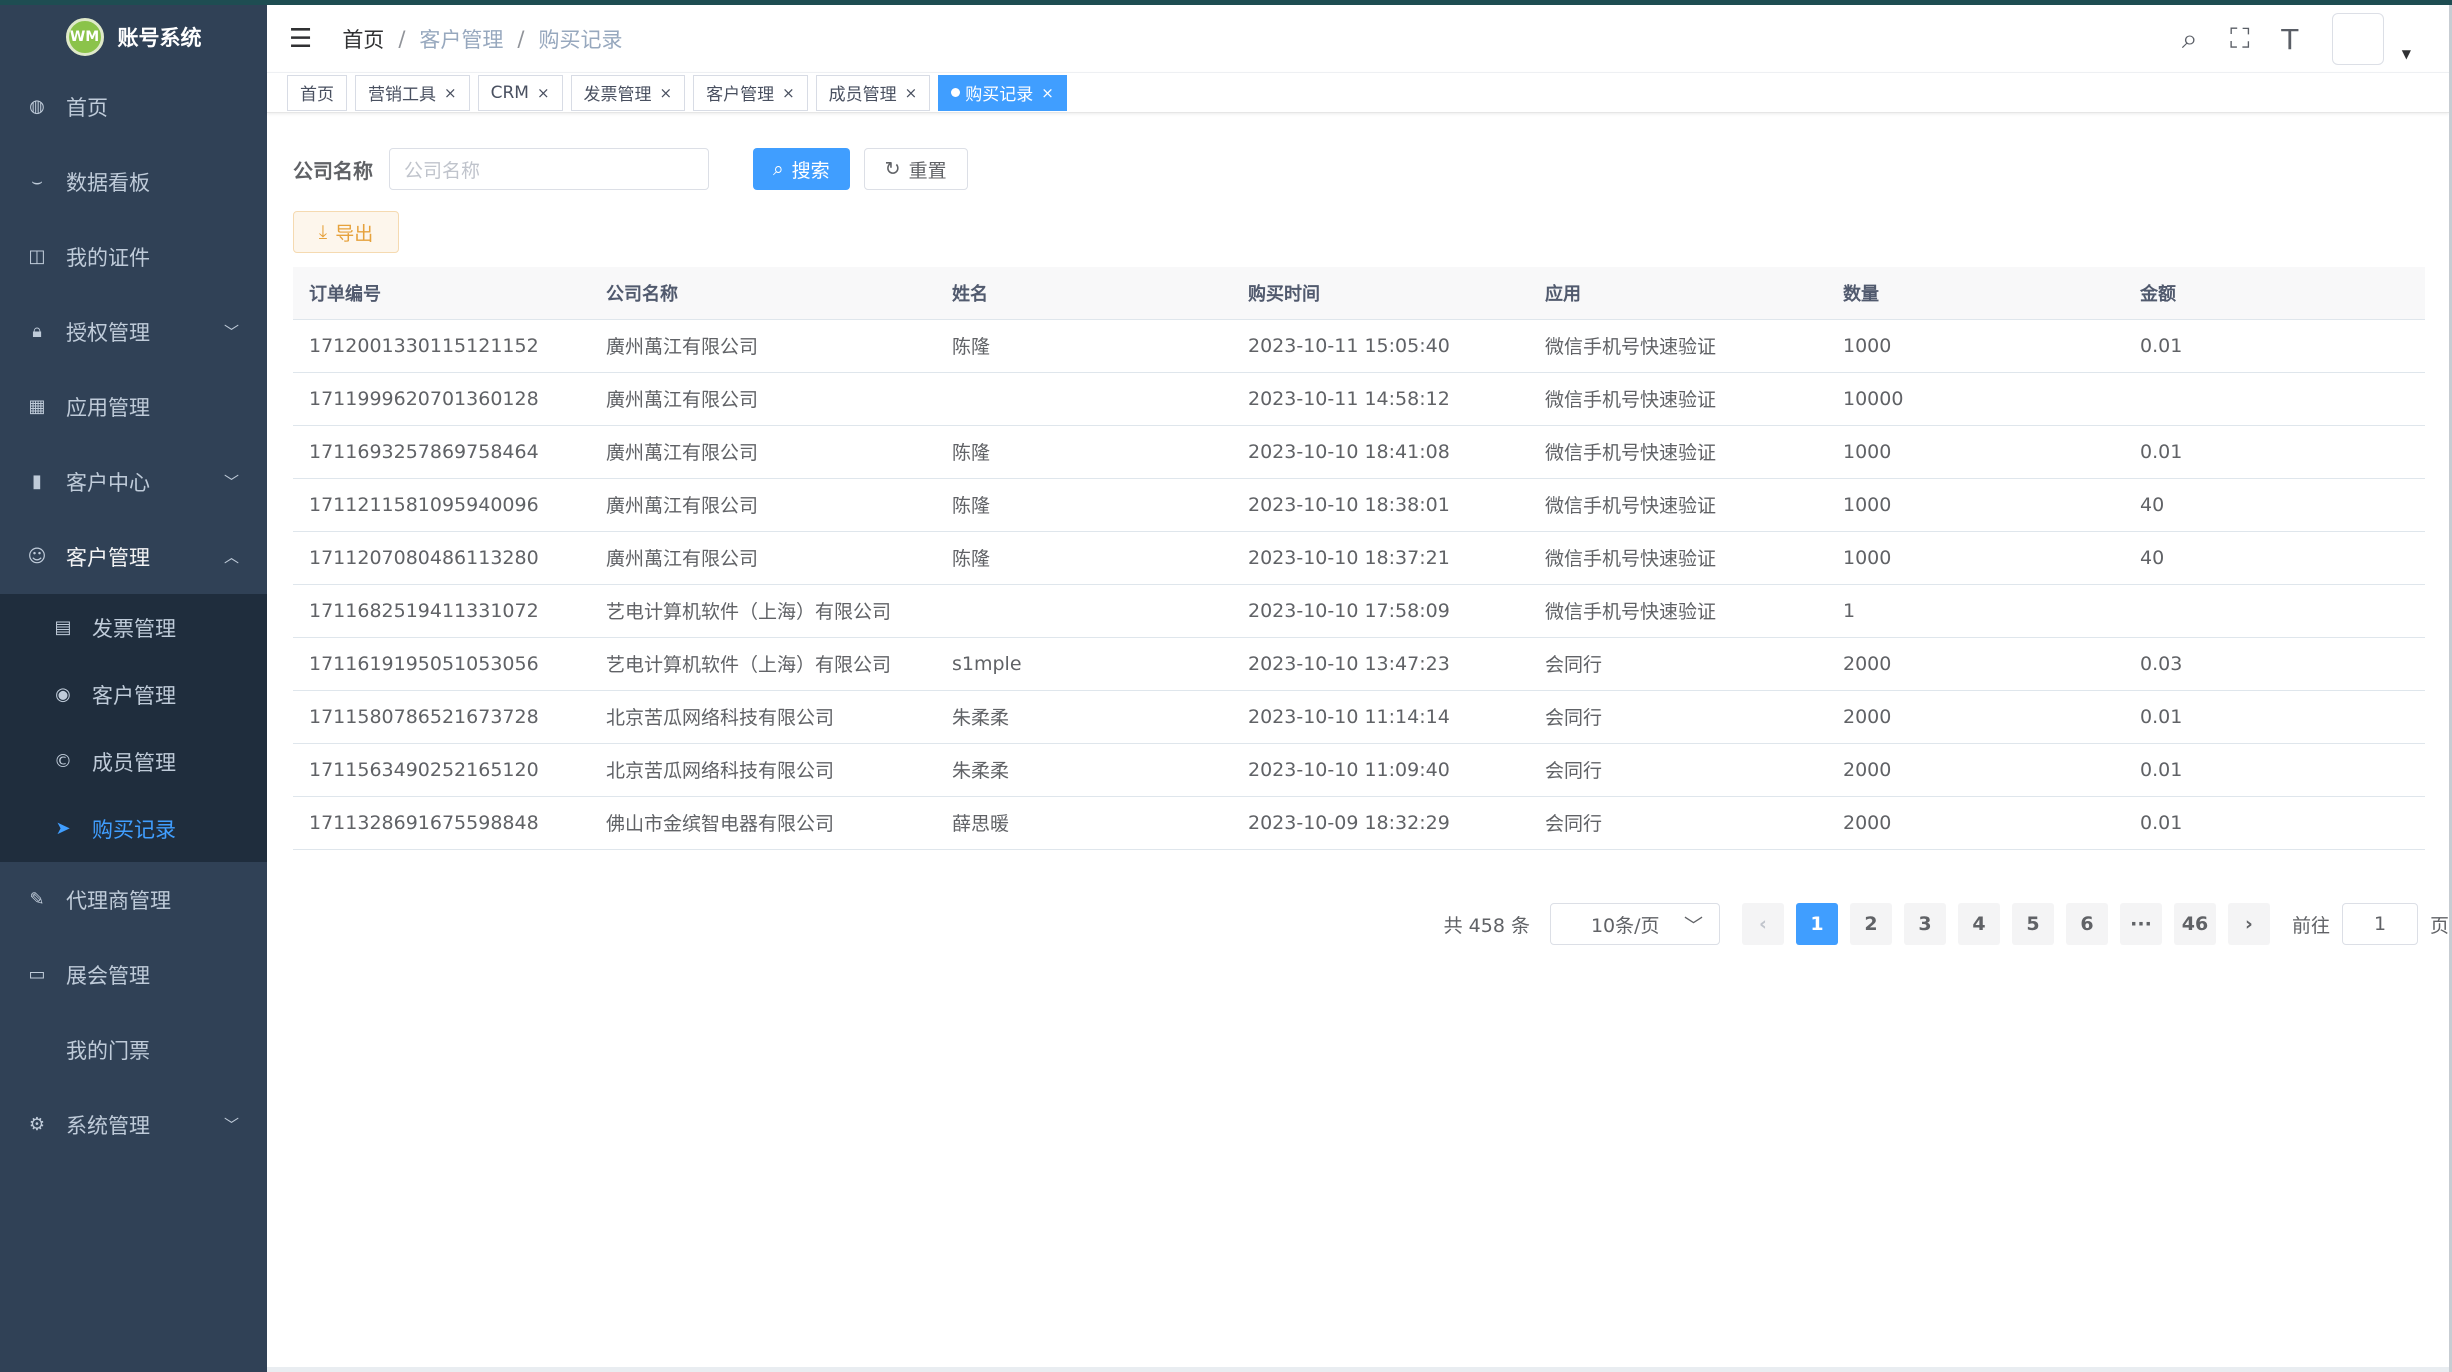 The height and width of the screenshot is (1372, 2452). What do you see at coordinates (317, 92) in the screenshot?
I see `tag-home: 首页` at bounding box center [317, 92].